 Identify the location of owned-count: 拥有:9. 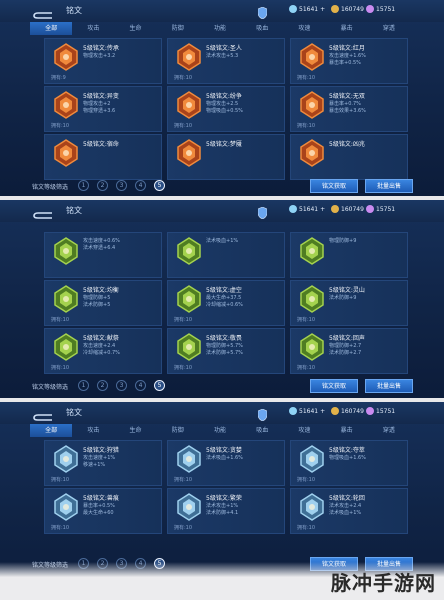
(58, 78).